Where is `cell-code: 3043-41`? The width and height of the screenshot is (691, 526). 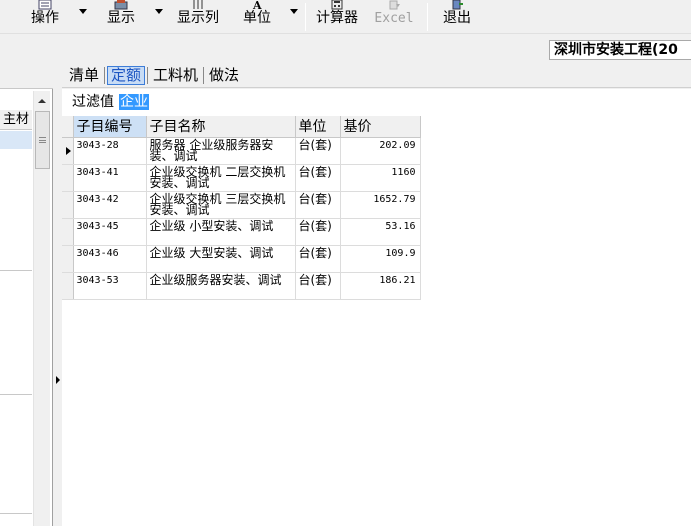 cell-code: 3043-41 is located at coordinates (110, 178).